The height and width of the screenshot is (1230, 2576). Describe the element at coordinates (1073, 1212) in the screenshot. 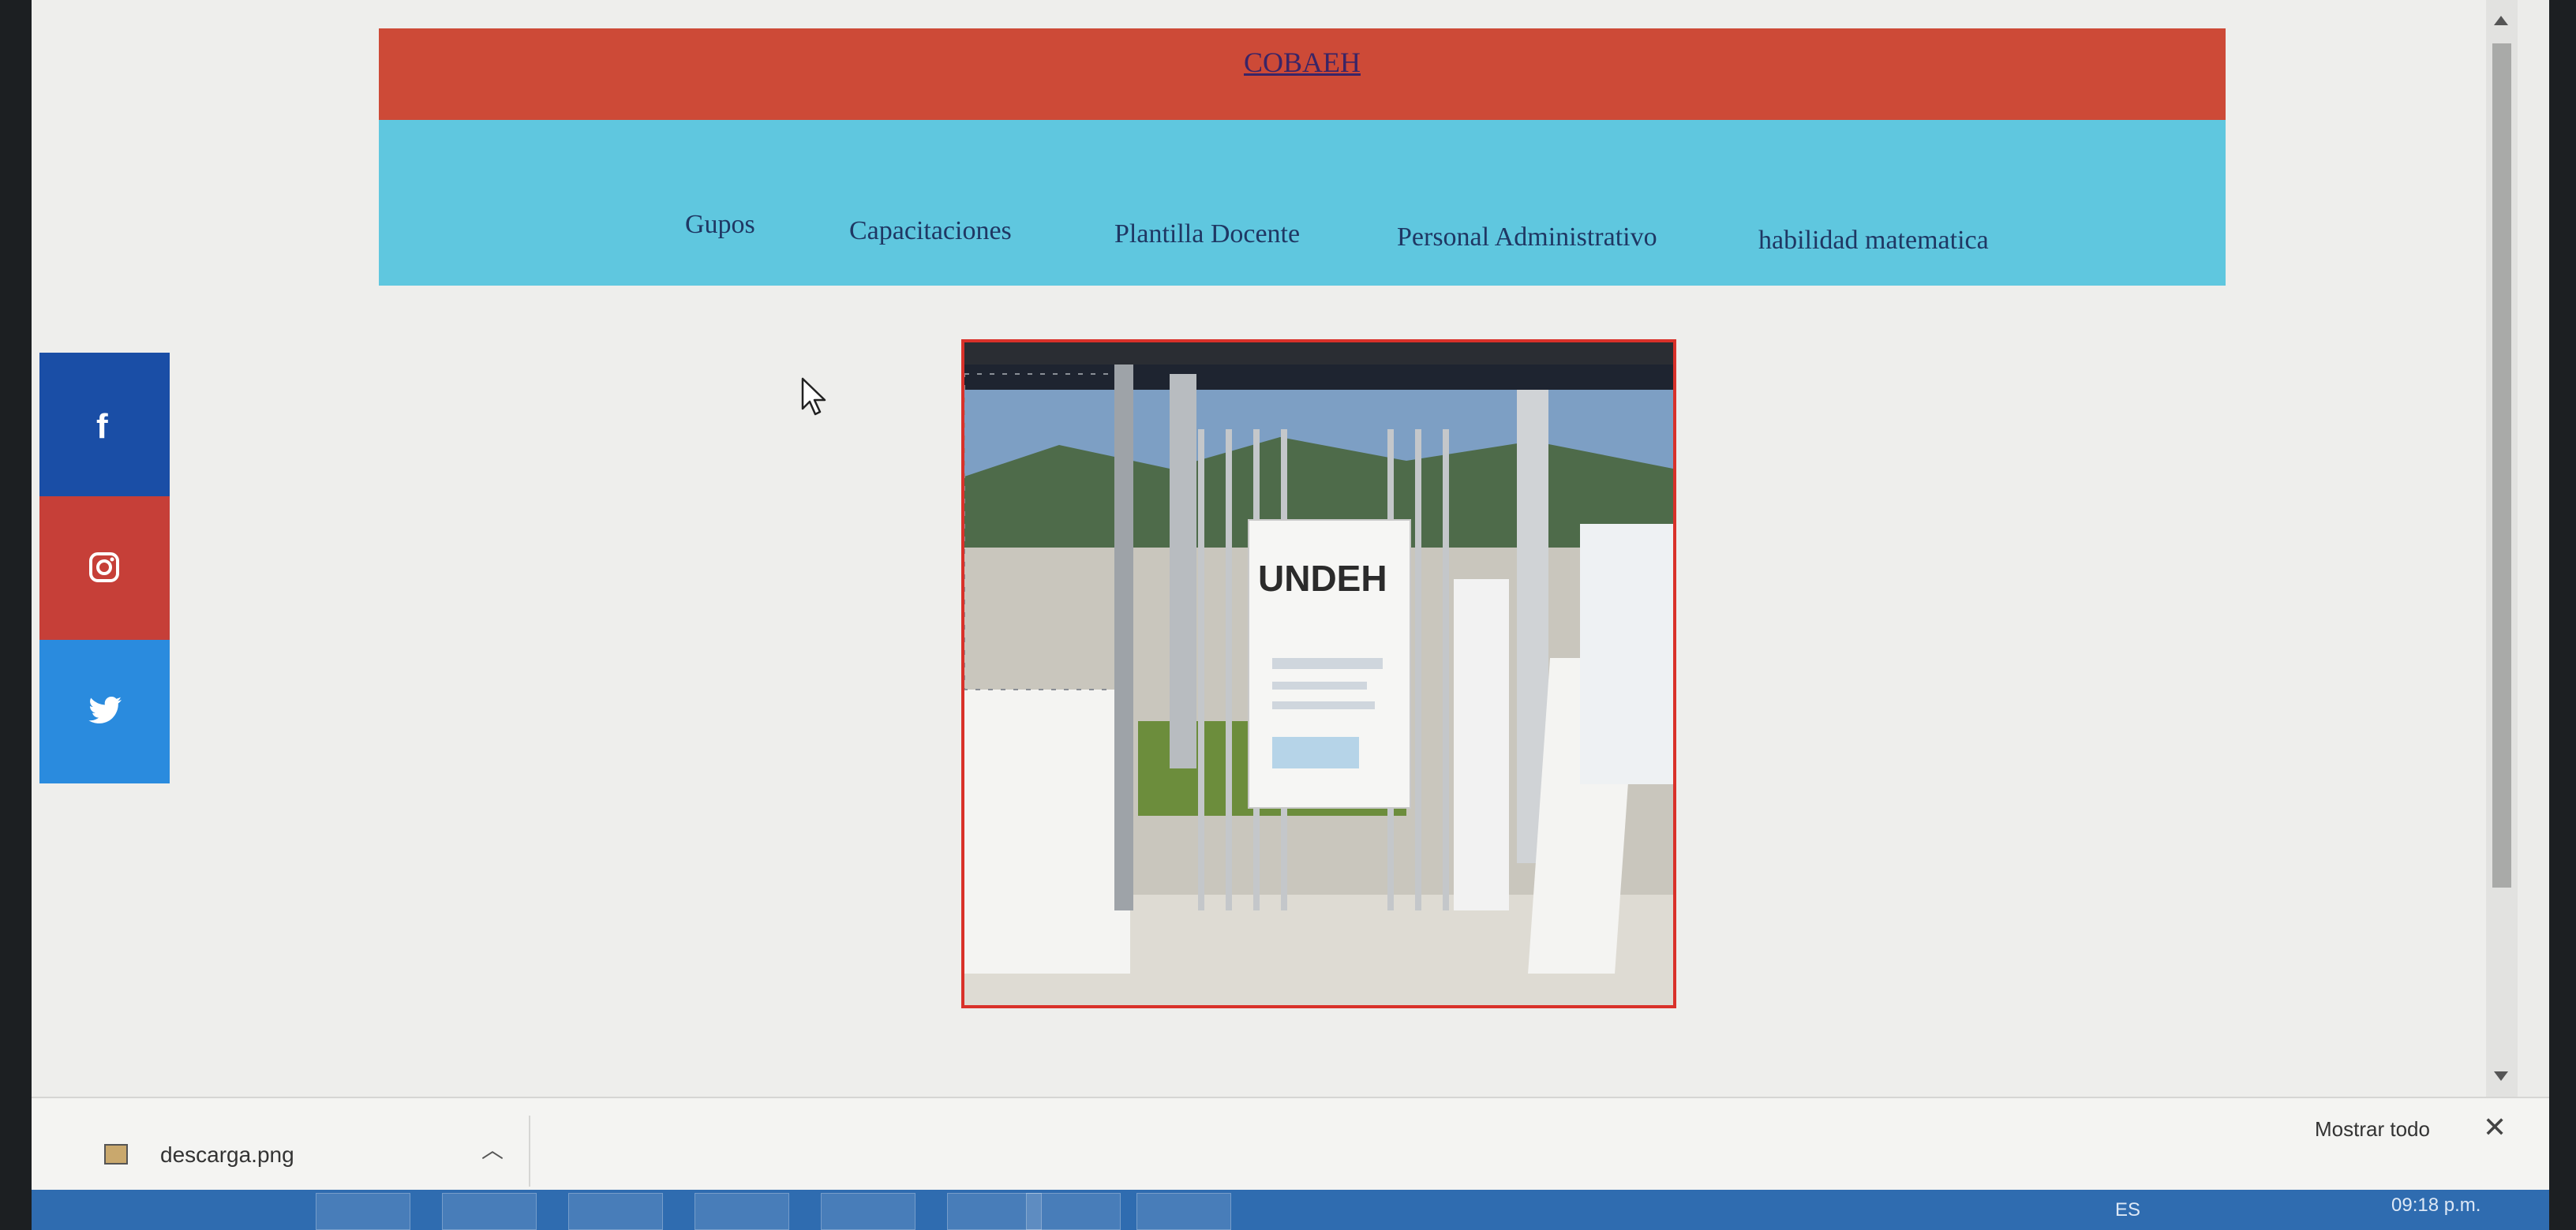

I see `chrome-taskbar-button` at that location.